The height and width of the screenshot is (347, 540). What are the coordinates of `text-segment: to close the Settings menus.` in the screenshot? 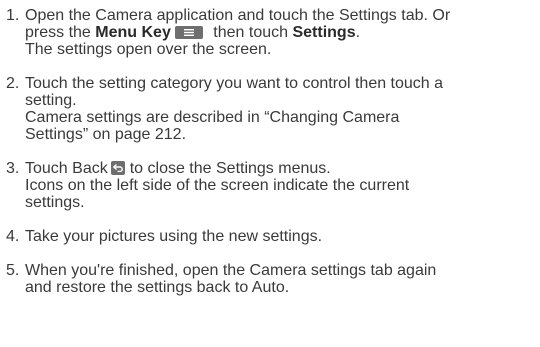 It's located at (230, 168).